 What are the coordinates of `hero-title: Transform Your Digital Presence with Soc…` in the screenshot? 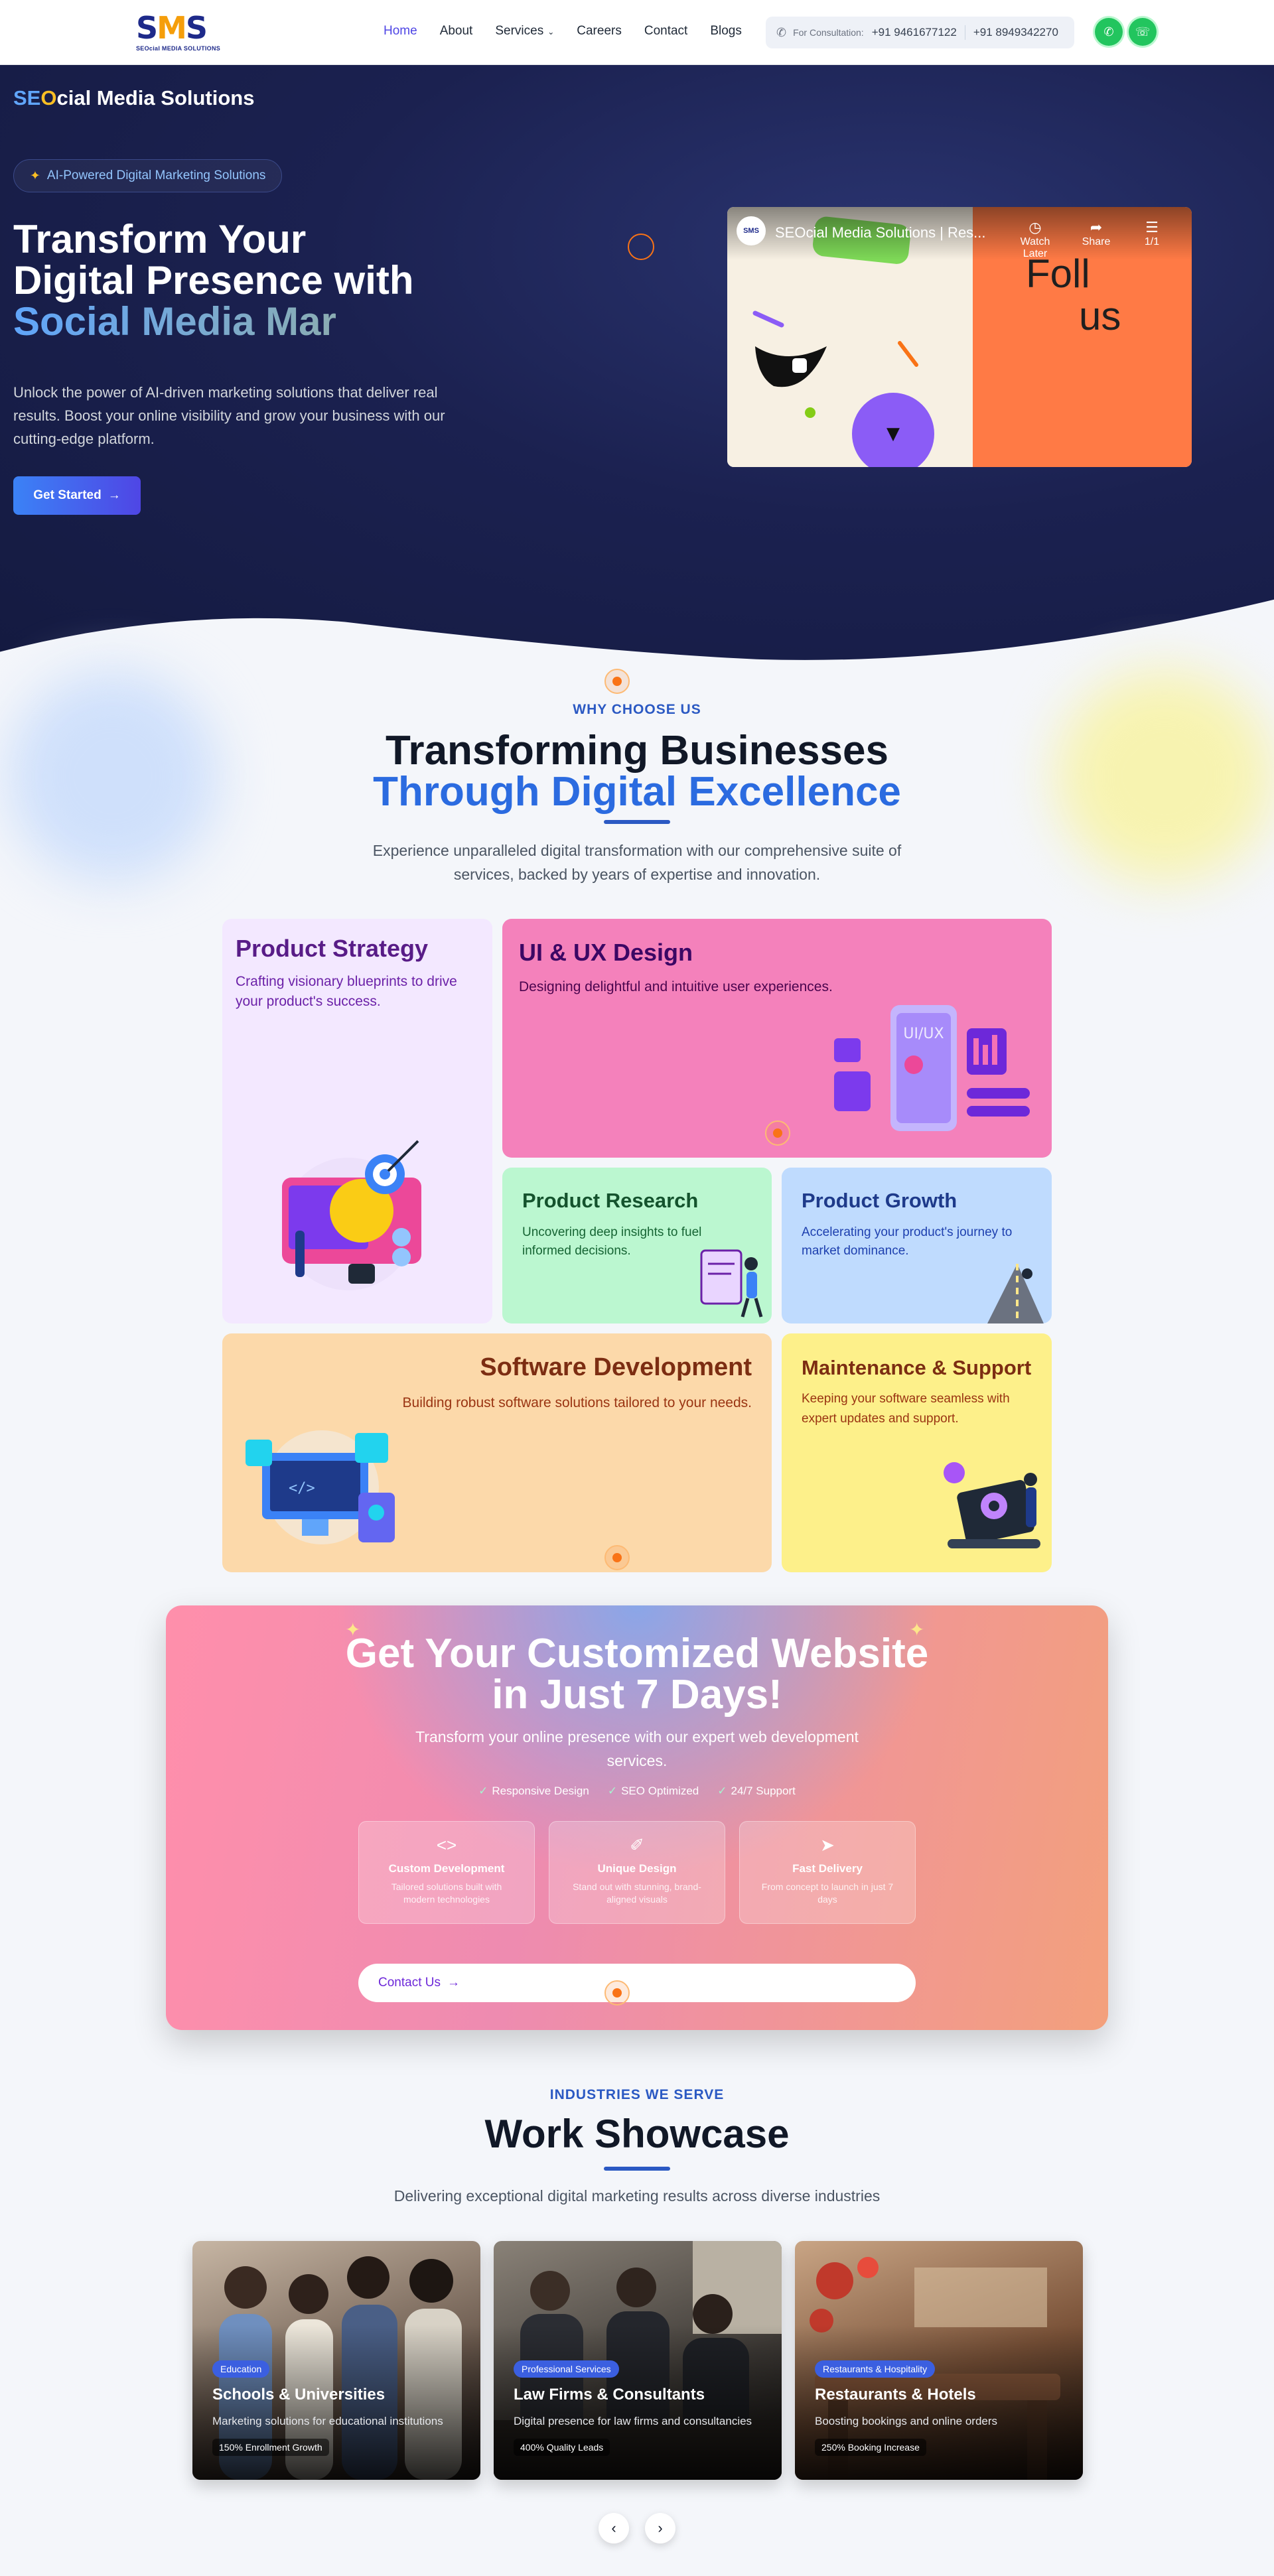 It's located at (265, 280).